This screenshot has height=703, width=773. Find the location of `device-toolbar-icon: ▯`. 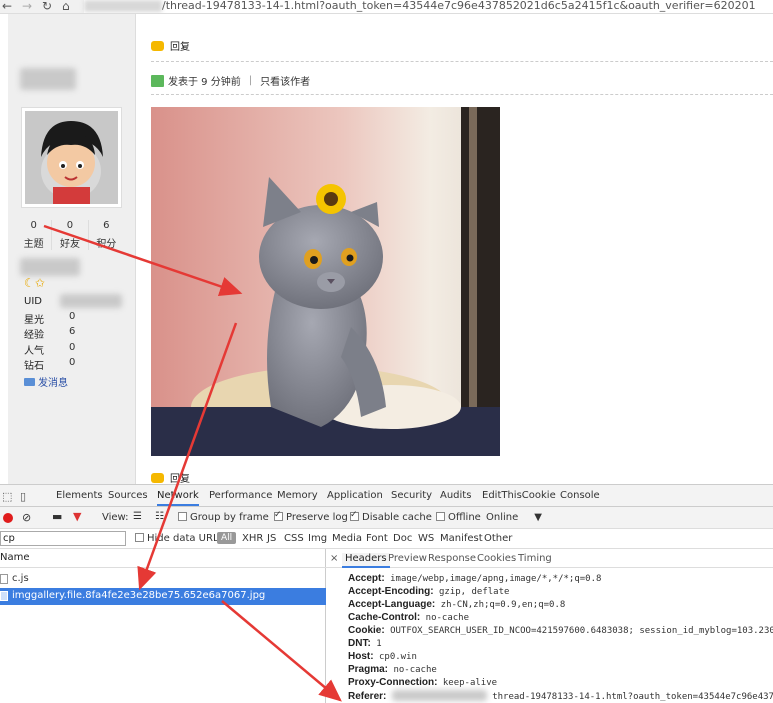

device-toolbar-icon: ▯ is located at coordinates (23, 496).